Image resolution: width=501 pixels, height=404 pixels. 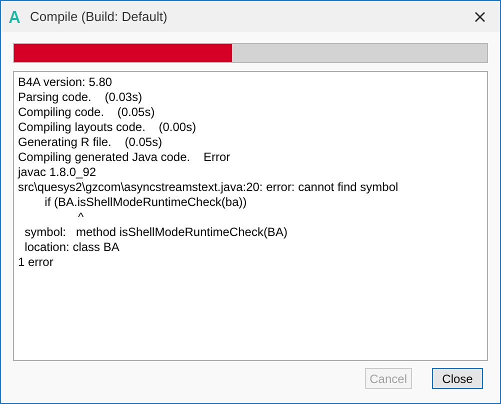 What do you see at coordinates (81, 217) in the screenshot?
I see `log-line: ^` at bounding box center [81, 217].